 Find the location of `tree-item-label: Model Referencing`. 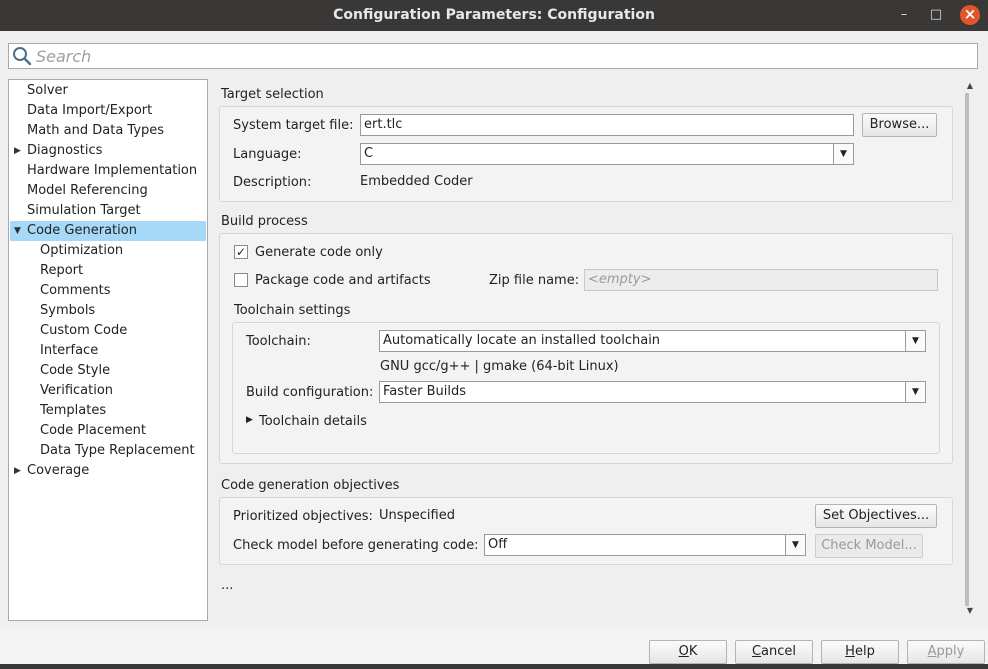

tree-item-label: Model Referencing is located at coordinates (87, 190).